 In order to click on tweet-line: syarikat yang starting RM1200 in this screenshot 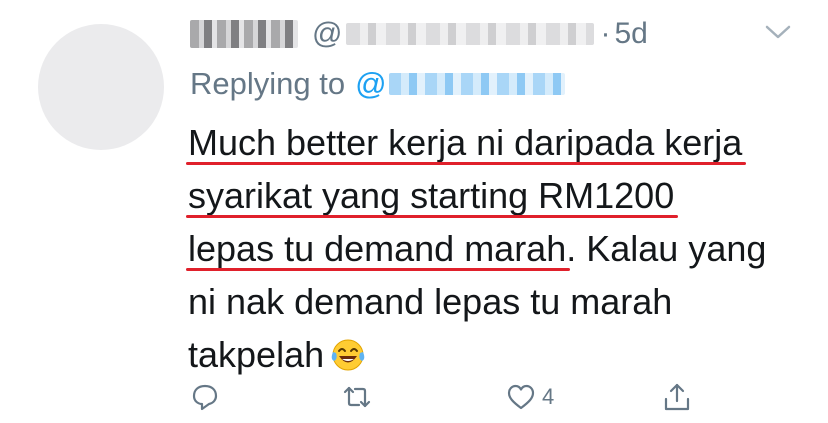, I will do `click(496, 195)`.